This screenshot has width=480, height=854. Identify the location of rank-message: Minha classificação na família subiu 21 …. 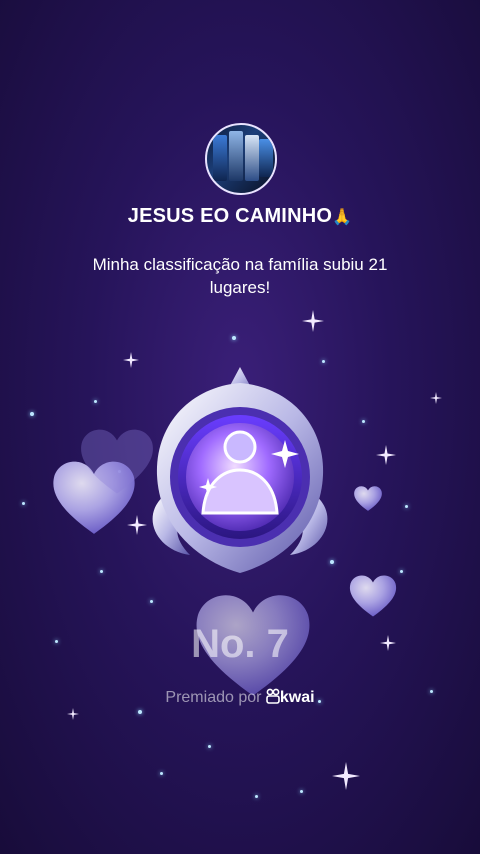
(240, 276).